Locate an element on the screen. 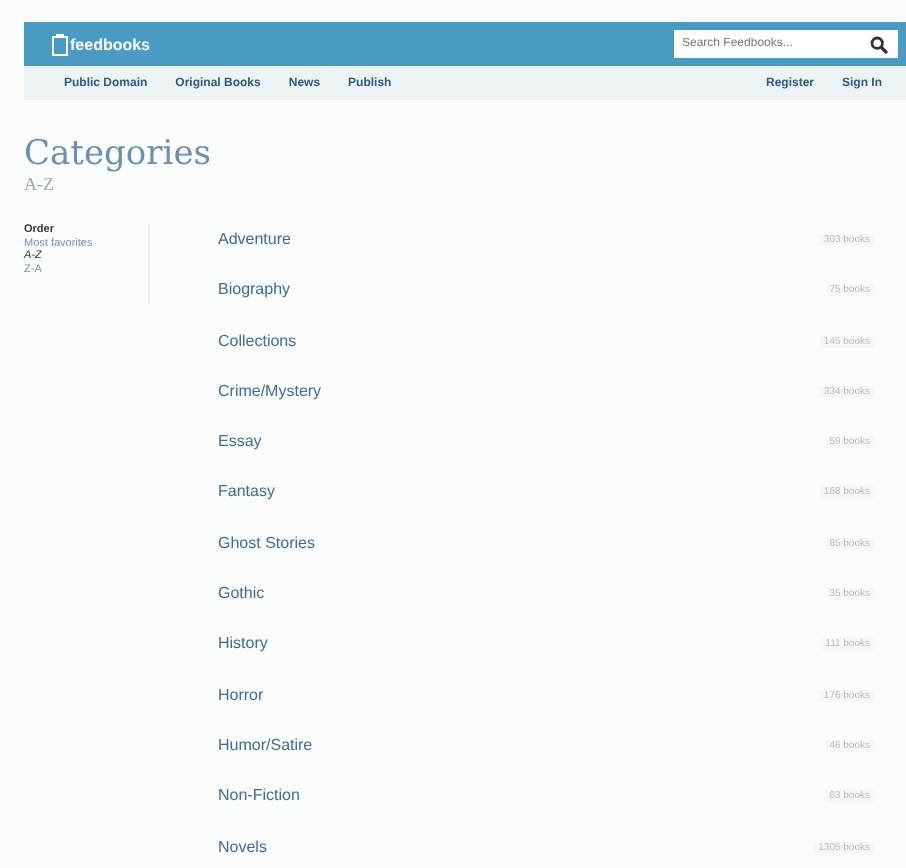  category-link: Gothic is located at coordinates (241, 593).